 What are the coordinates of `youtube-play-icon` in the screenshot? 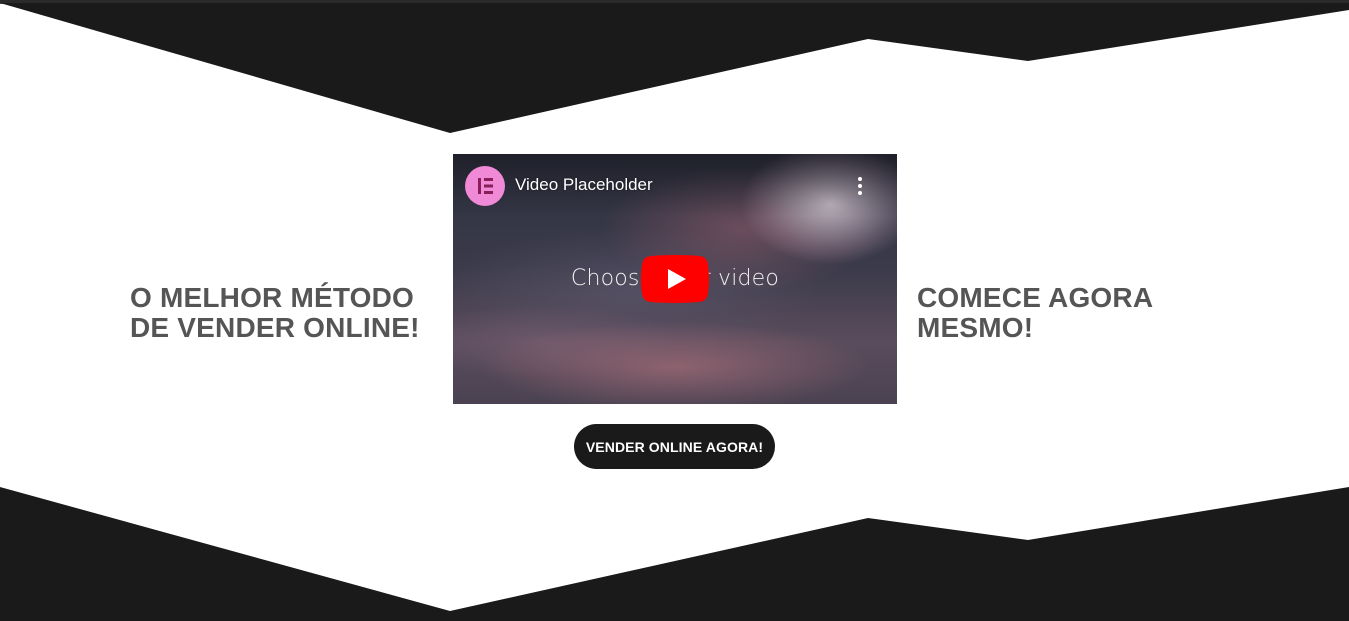 It's located at (675, 279).